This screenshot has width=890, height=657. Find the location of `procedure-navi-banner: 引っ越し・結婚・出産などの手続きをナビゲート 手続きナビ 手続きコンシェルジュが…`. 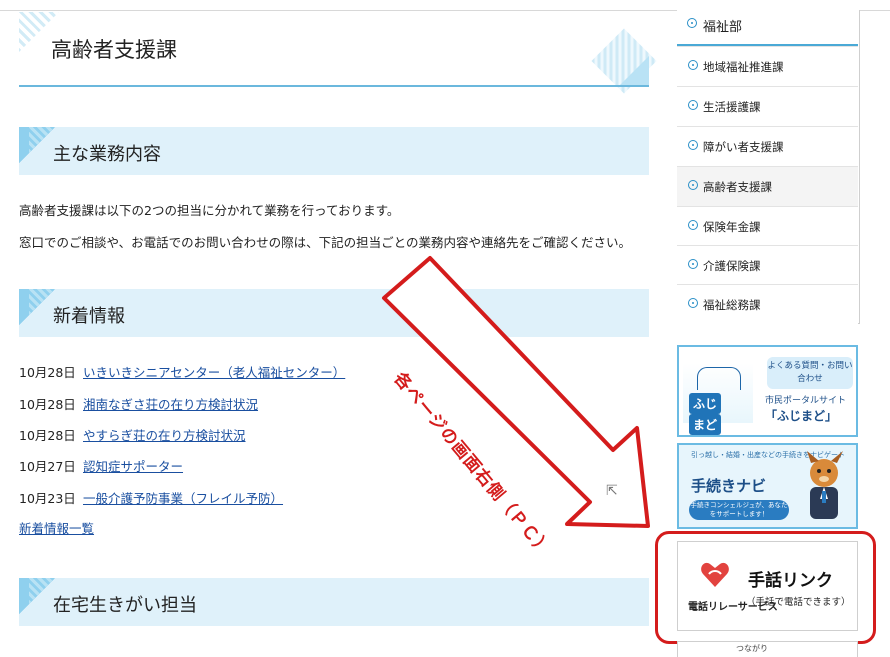

procedure-navi-banner: 引っ越し・結婚・出産などの手続きをナビゲート 手続きナビ 手続きコンシェルジュが… is located at coordinates (767, 486).